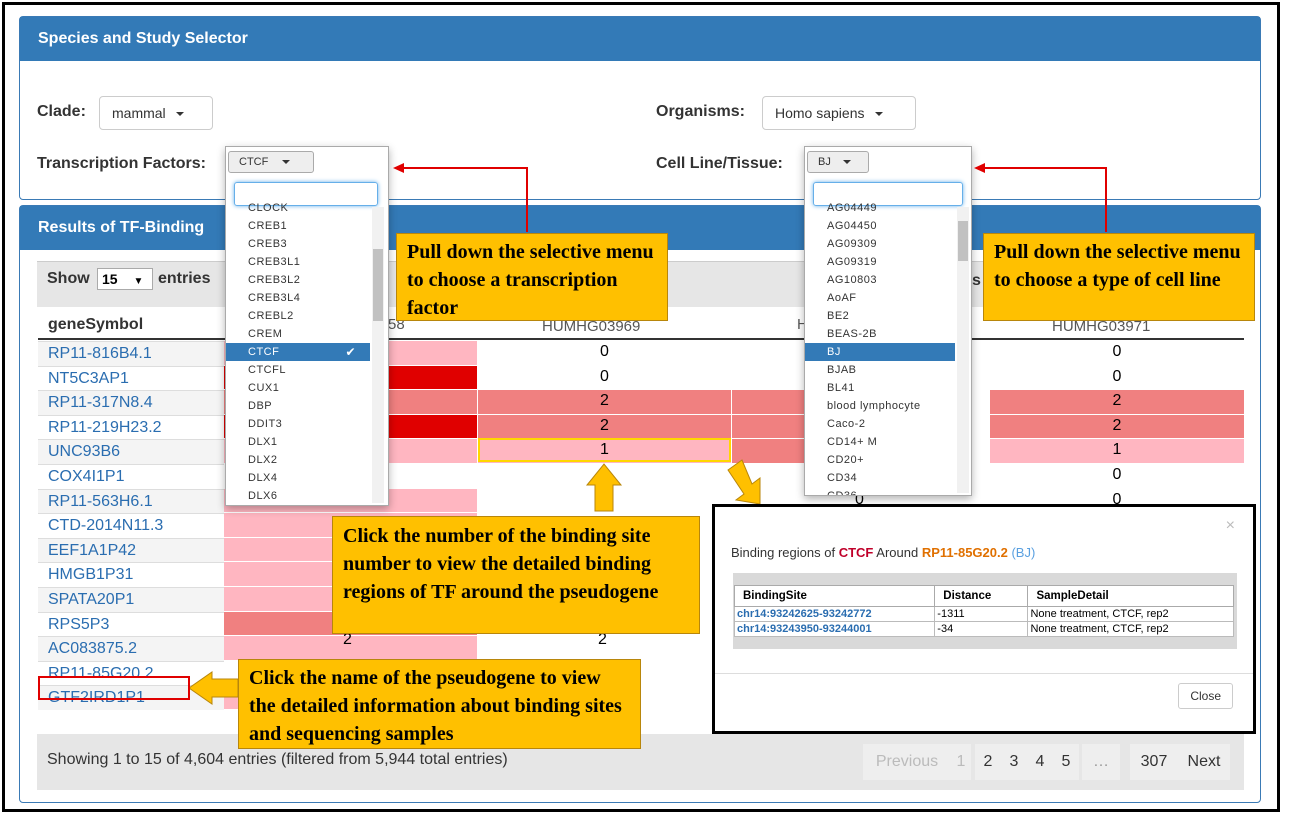 This screenshot has width=1291, height=821. I want to click on option-label: DLX1, so click(263, 442).